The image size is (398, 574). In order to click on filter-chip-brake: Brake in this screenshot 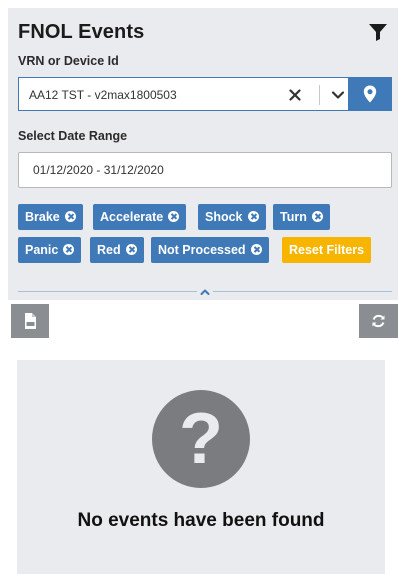, I will do `click(50, 217)`.